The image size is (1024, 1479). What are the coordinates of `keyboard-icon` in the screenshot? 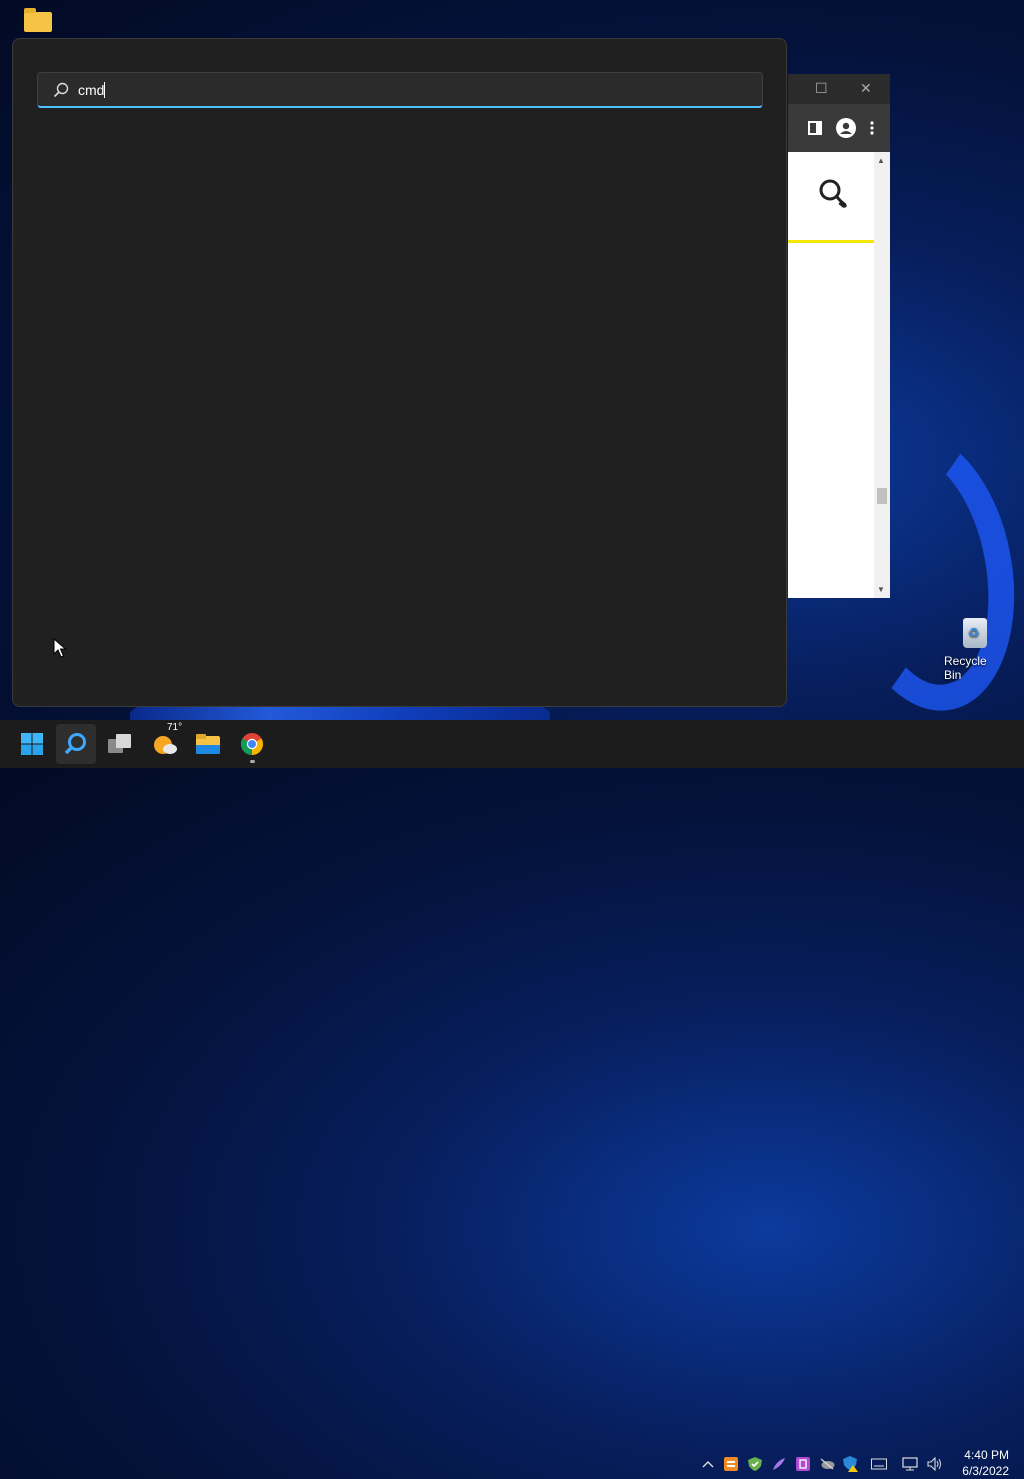 It's located at (879, 1464).